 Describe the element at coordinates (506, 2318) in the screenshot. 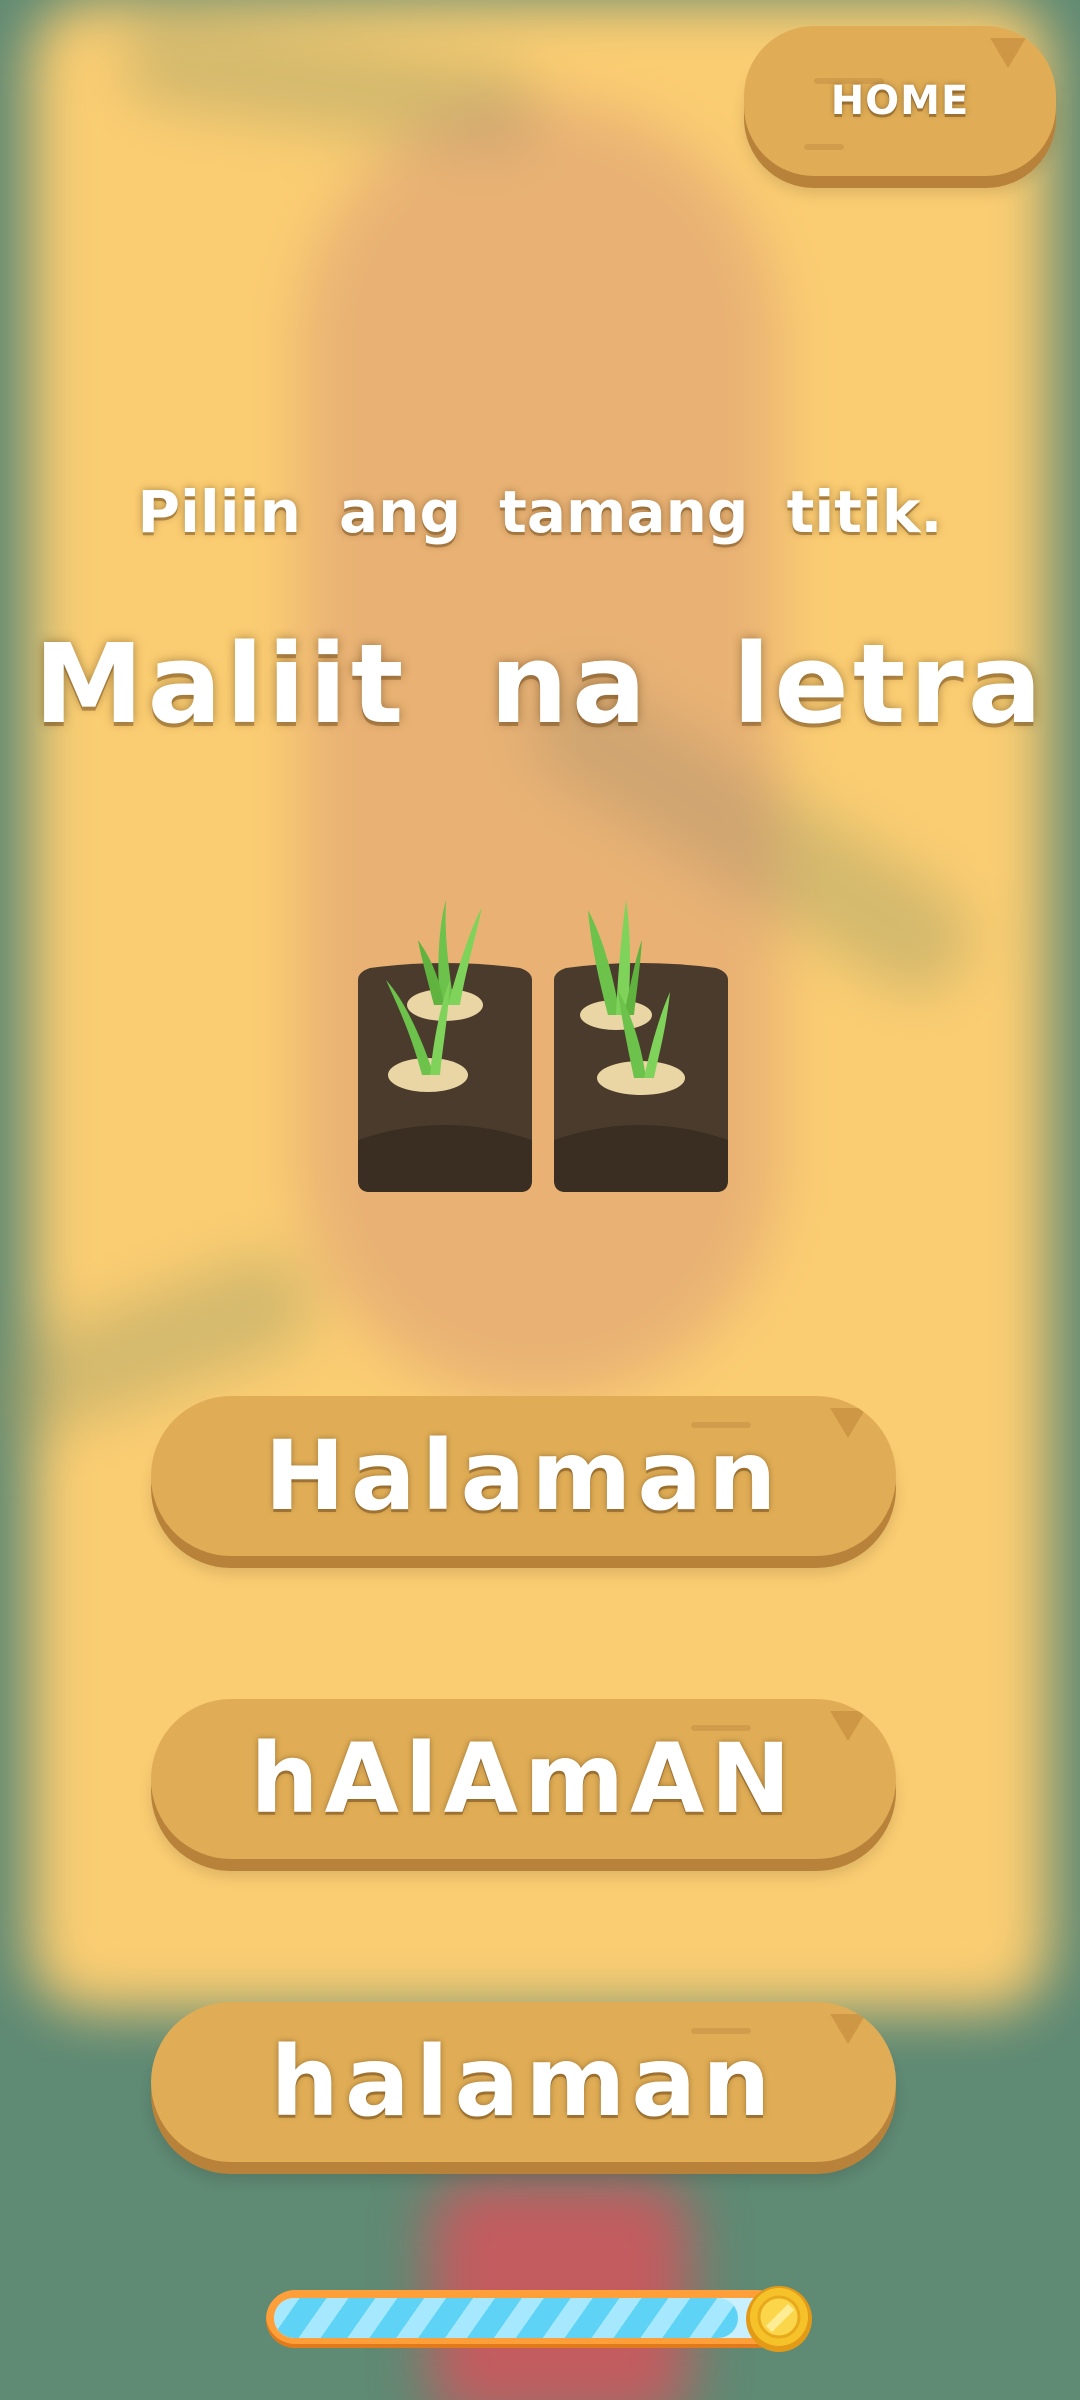

I see `progress-fill` at that location.